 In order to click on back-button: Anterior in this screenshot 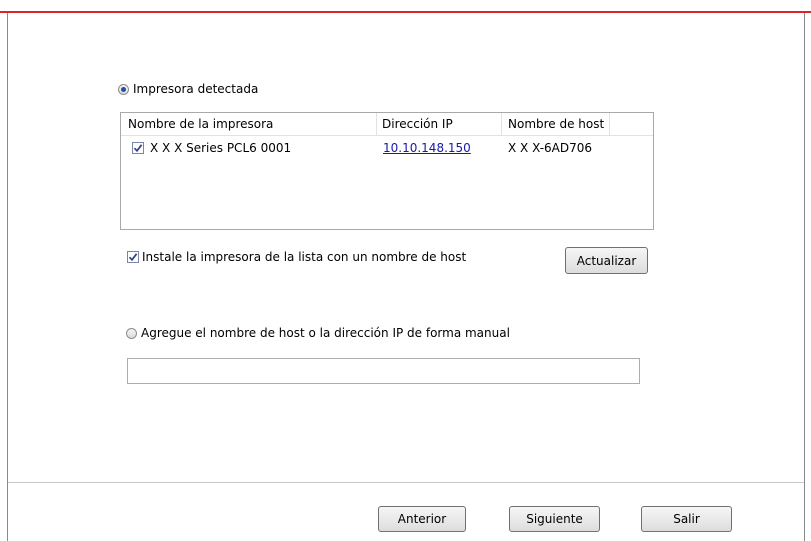, I will do `click(422, 519)`.